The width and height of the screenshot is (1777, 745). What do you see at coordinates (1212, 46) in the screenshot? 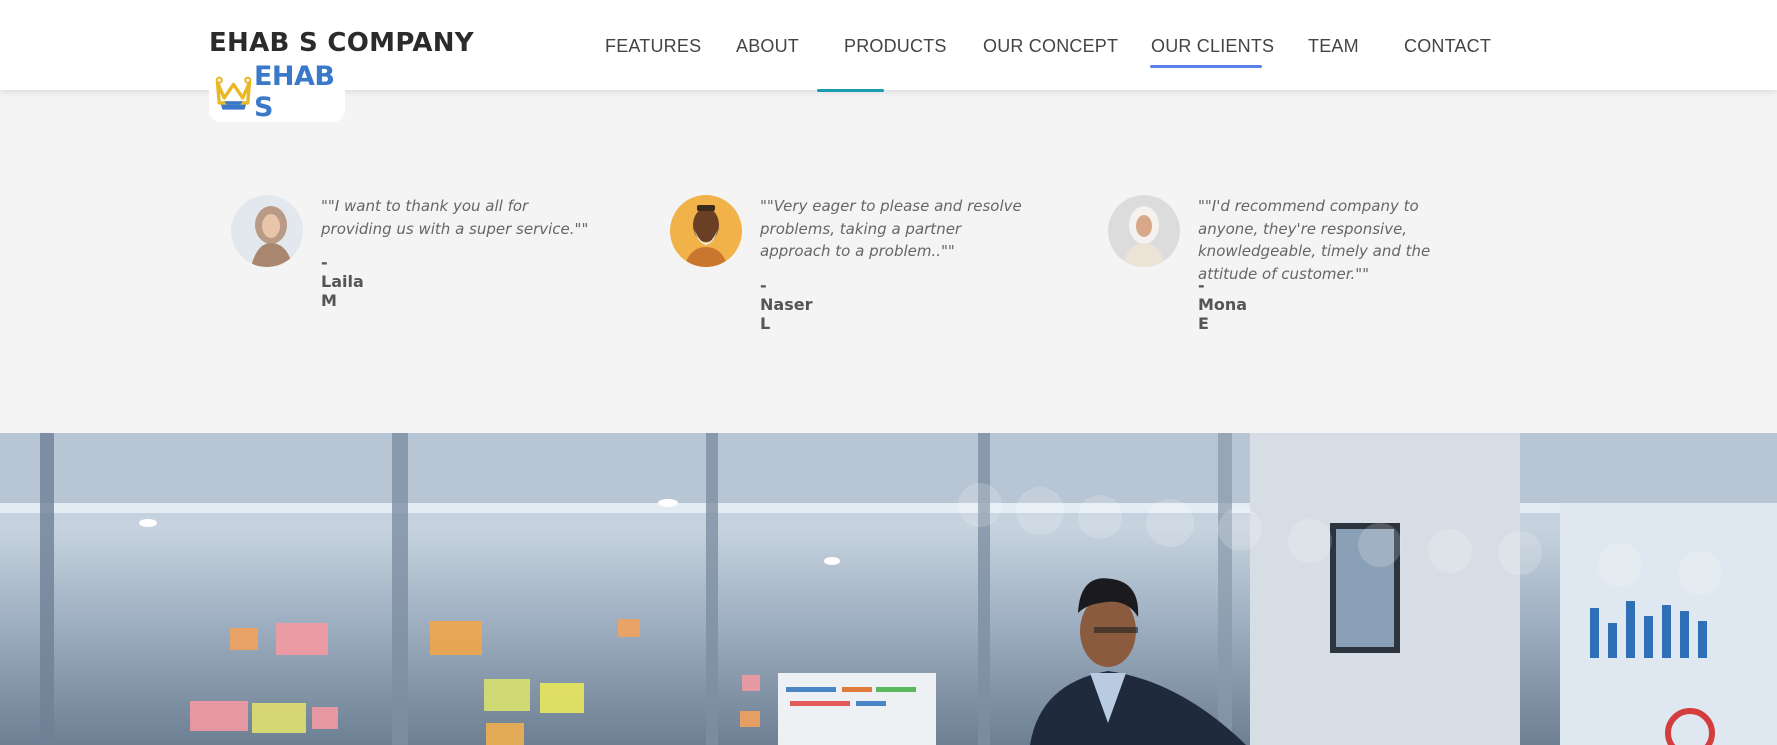
I see `nav-item-our-clients: OUR CLIENTS` at bounding box center [1212, 46].